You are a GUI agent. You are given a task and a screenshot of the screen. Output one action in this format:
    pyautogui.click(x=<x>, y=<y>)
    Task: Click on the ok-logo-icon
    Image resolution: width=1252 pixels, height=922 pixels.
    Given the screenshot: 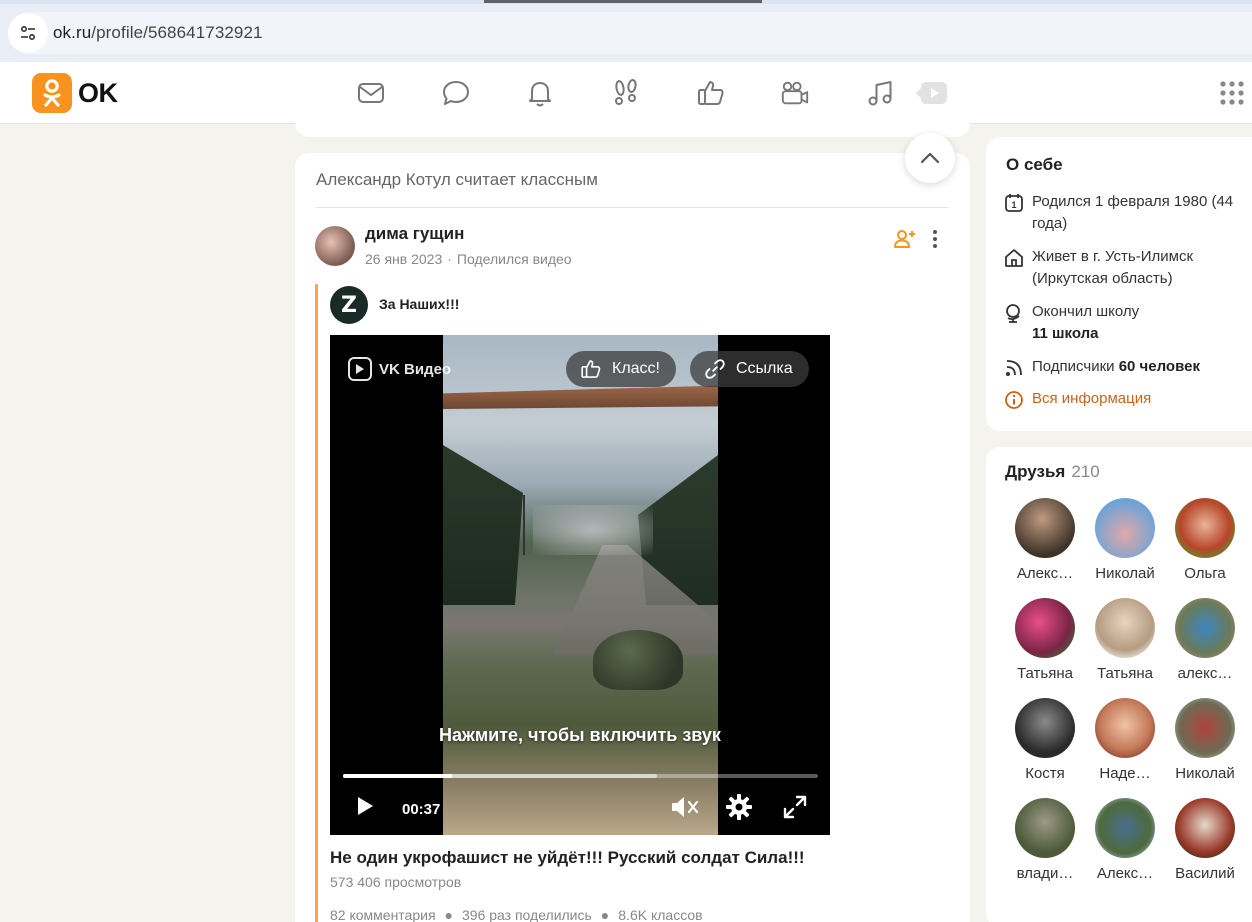 What is the action you would take?
    pyautogui.click(x=52, y=93)
    